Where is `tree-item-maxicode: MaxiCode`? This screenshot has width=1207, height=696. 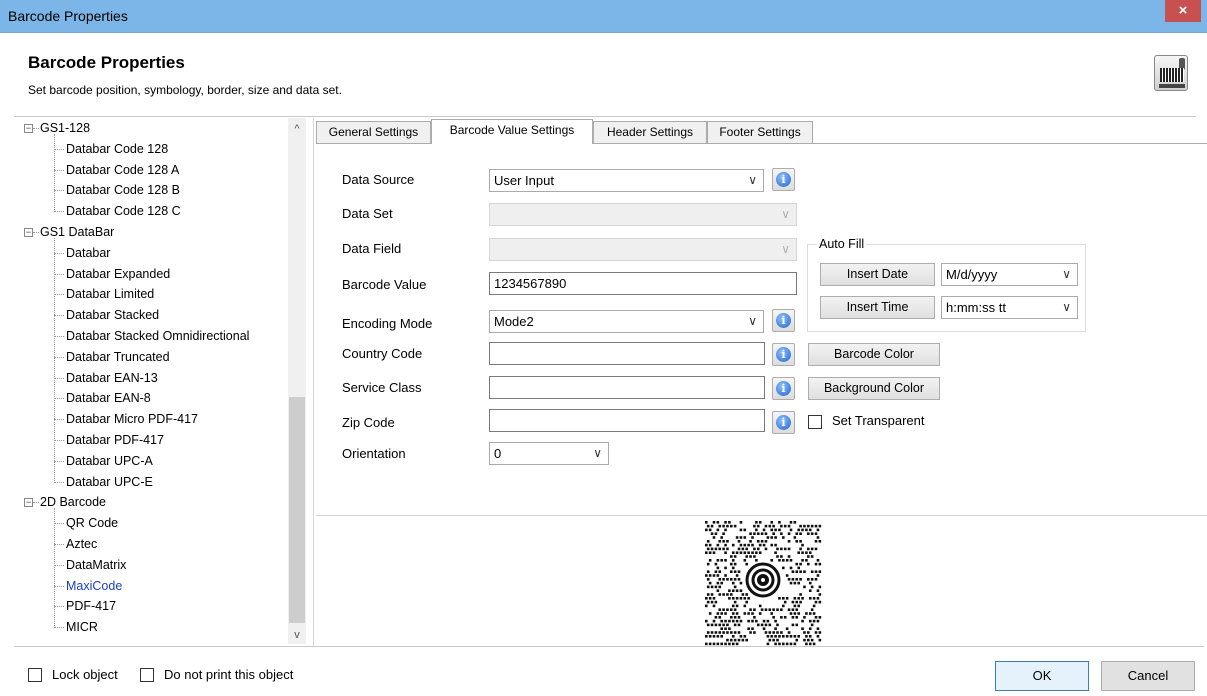 tree-item-maxicode: MaxiCode is located at coordinates (94, 586).